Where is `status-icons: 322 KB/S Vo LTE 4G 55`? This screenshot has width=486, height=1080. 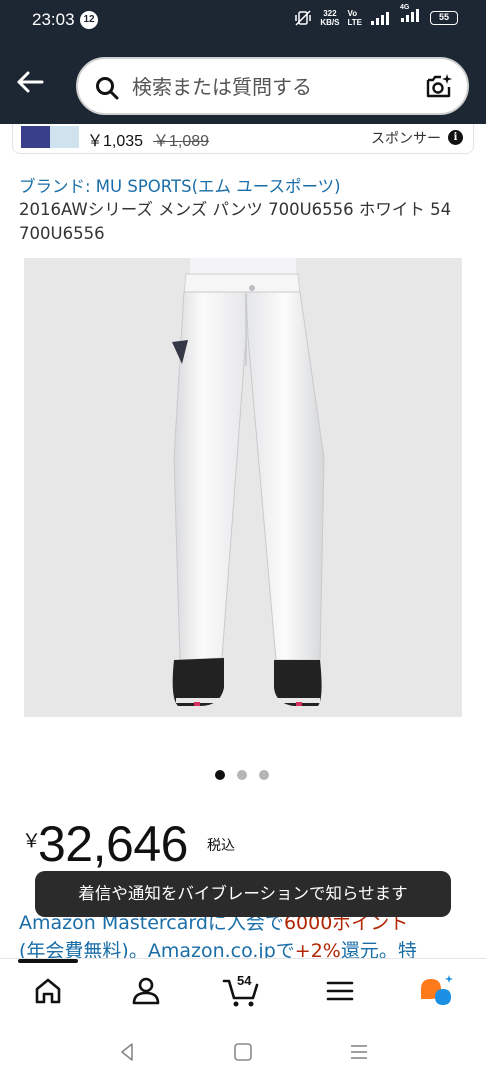 status-icons: 322 KB/S Vo LTE 4G 55 is located at coordinates (376, 15).